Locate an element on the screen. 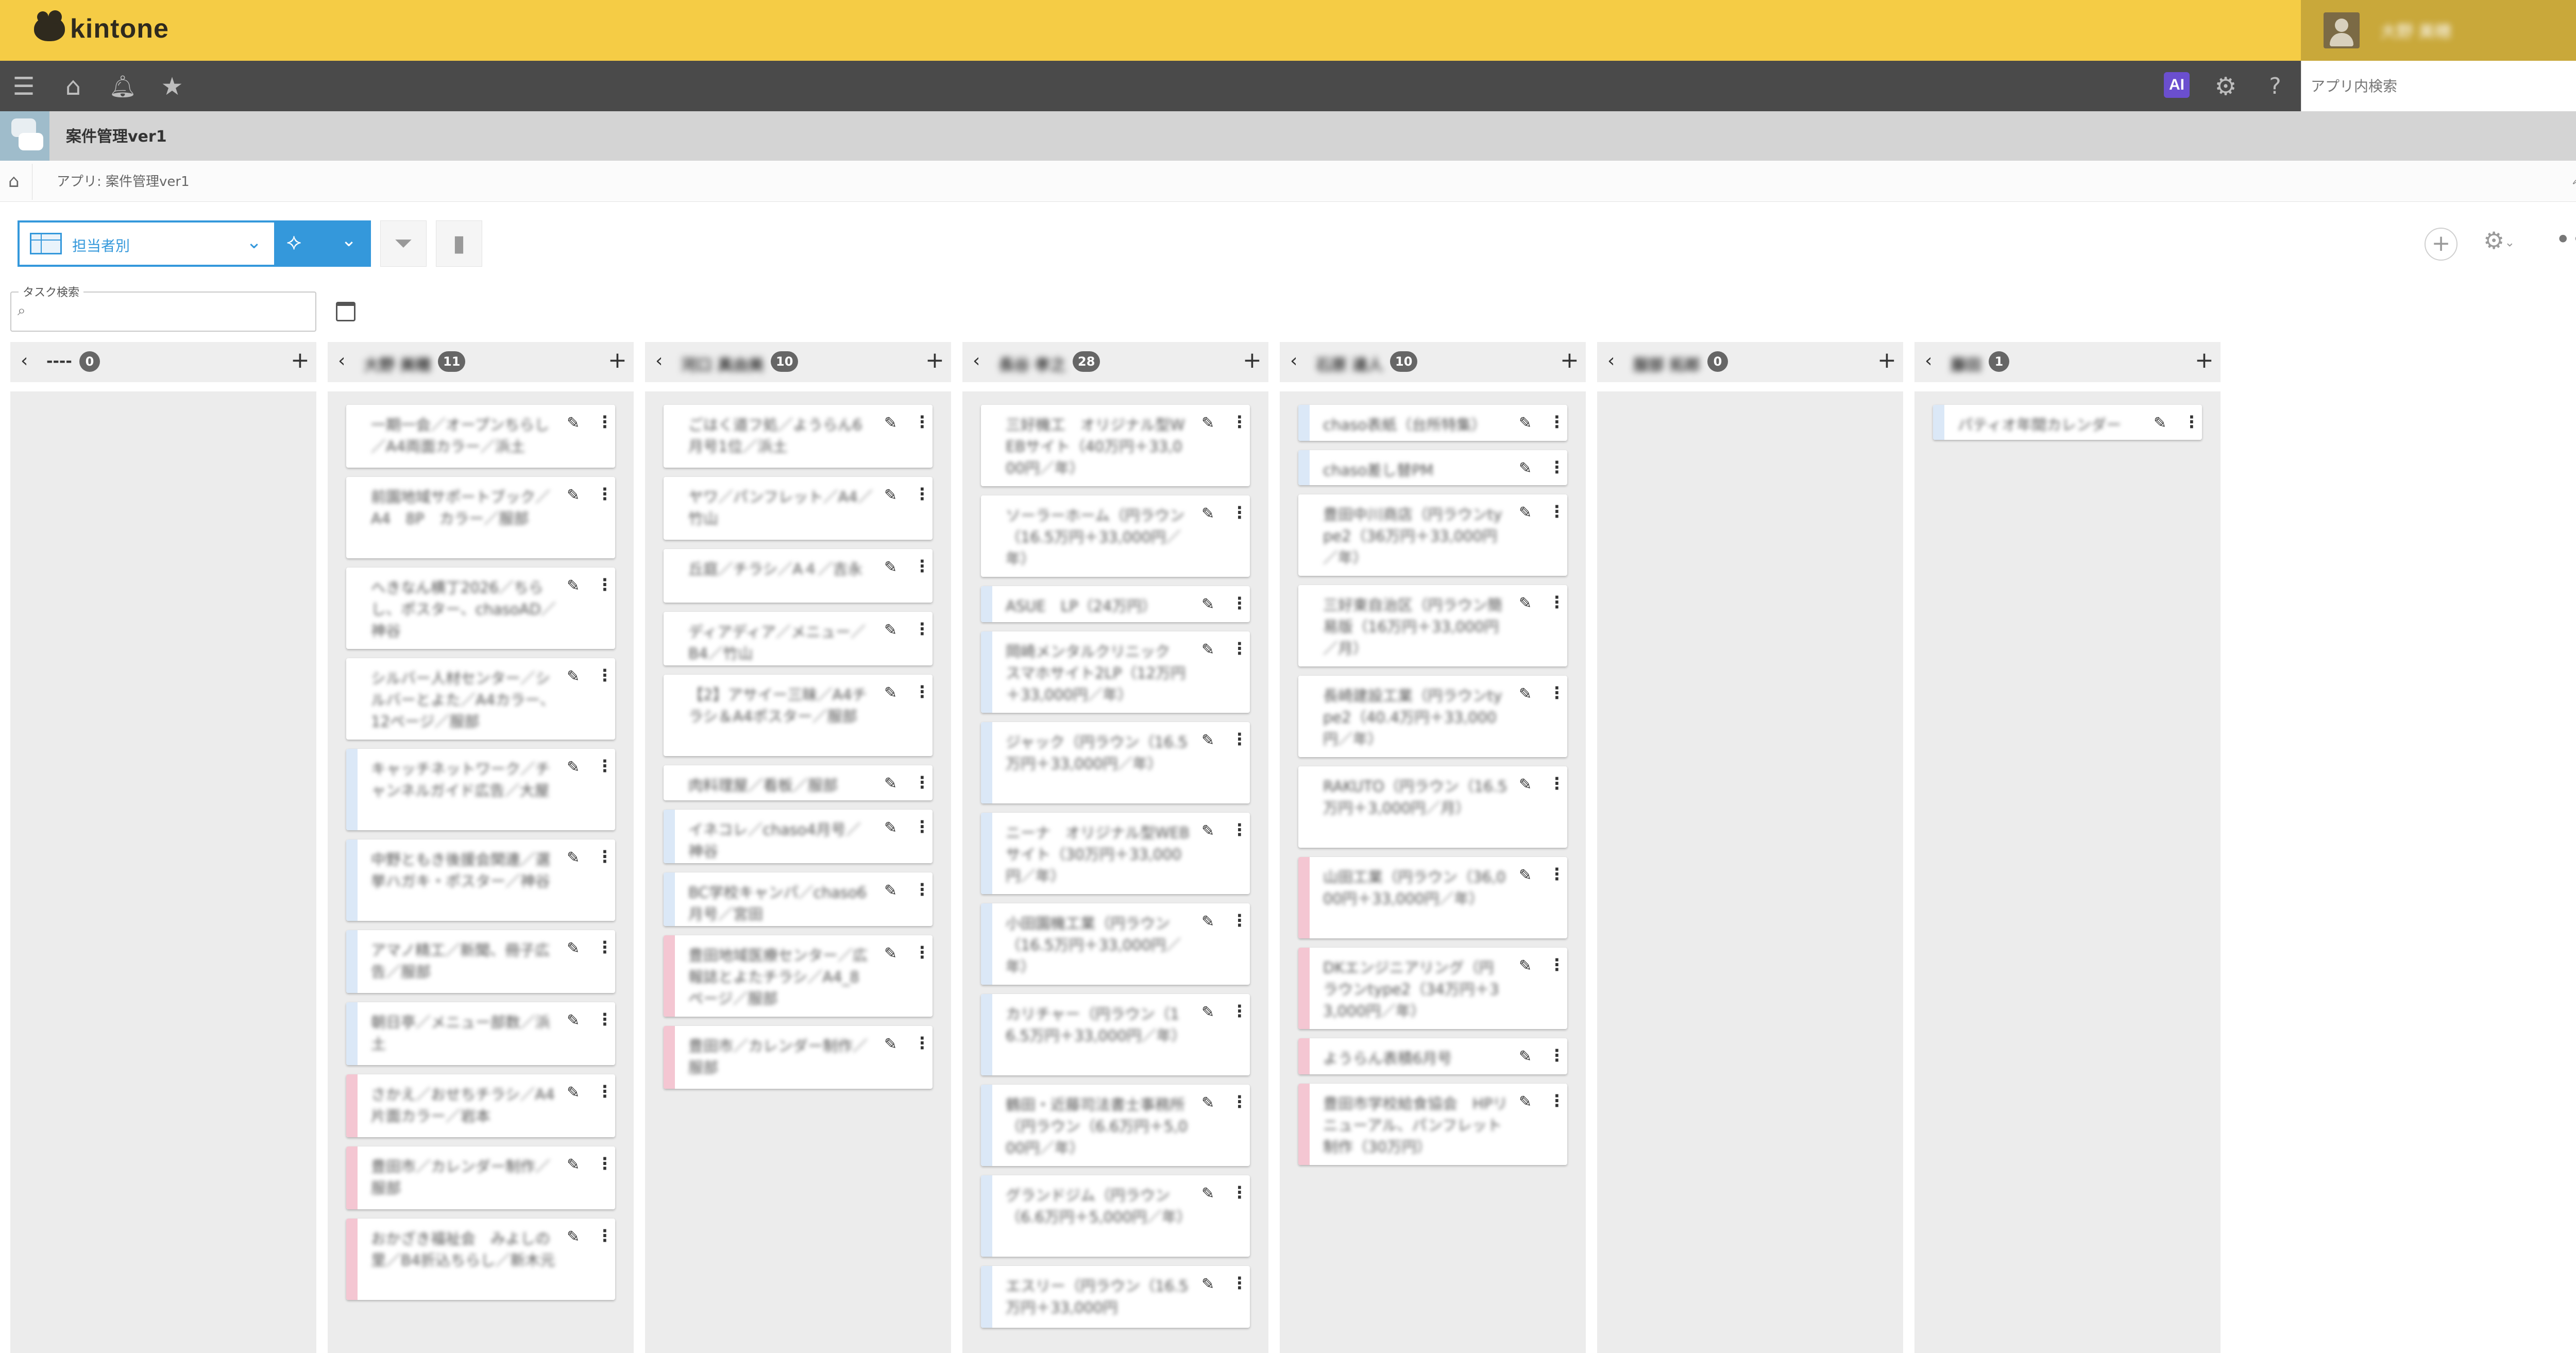 The image size is (2576, 1353). task-card: 豊田市／カレンダー制作／服部 ✎ ⋮ is located at coordinates (480, 1177).